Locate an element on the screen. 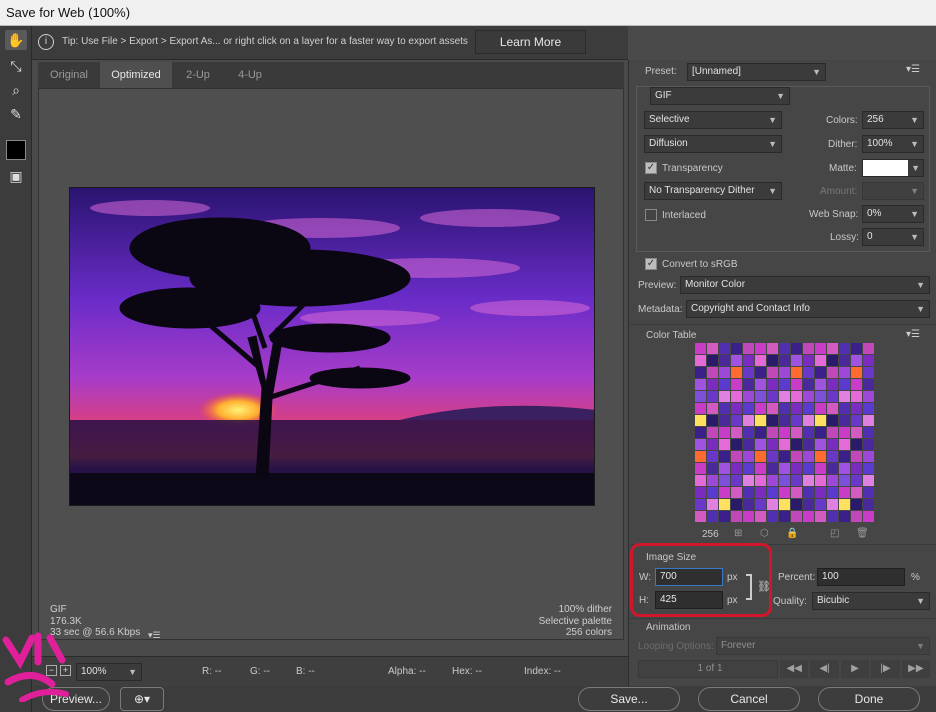 The height and width of the screenshot is (712, 936). convert-srgb-checkbox: ✓ is located at coordinates (651, 264).